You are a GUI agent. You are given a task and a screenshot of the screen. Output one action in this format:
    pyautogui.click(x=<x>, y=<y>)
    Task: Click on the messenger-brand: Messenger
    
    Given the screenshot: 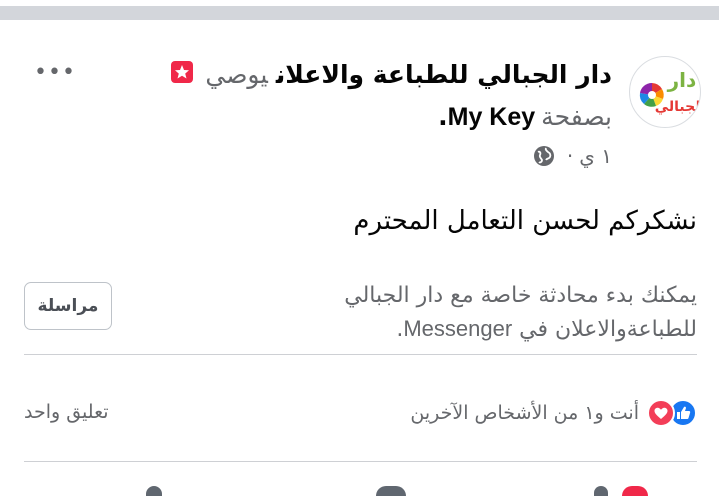 What is the action you would take?
    pyautogui.click(x=458, y=328)
    